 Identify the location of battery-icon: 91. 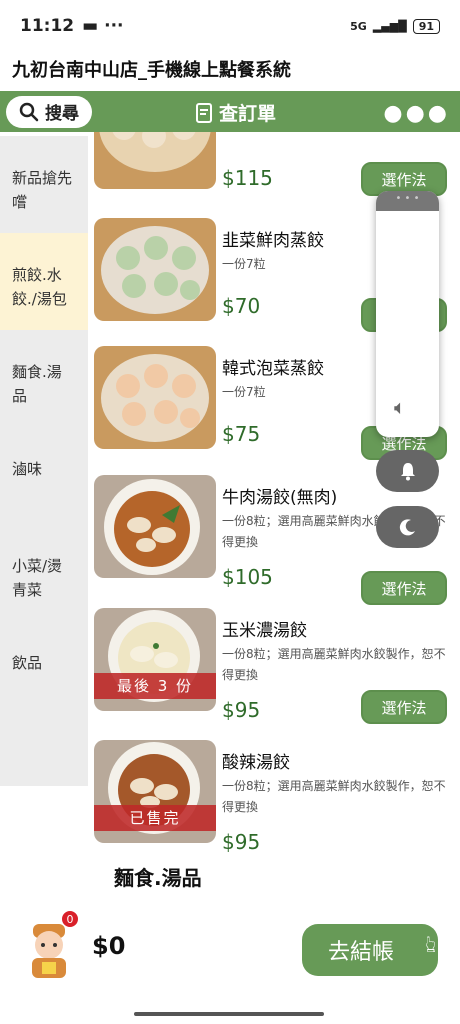
(426, 26).